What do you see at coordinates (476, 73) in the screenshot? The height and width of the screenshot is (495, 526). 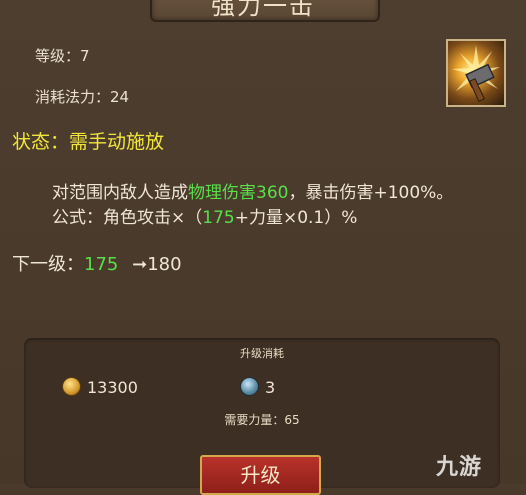 I see `hammer-strike-icon` at bounding box center [476, 73].